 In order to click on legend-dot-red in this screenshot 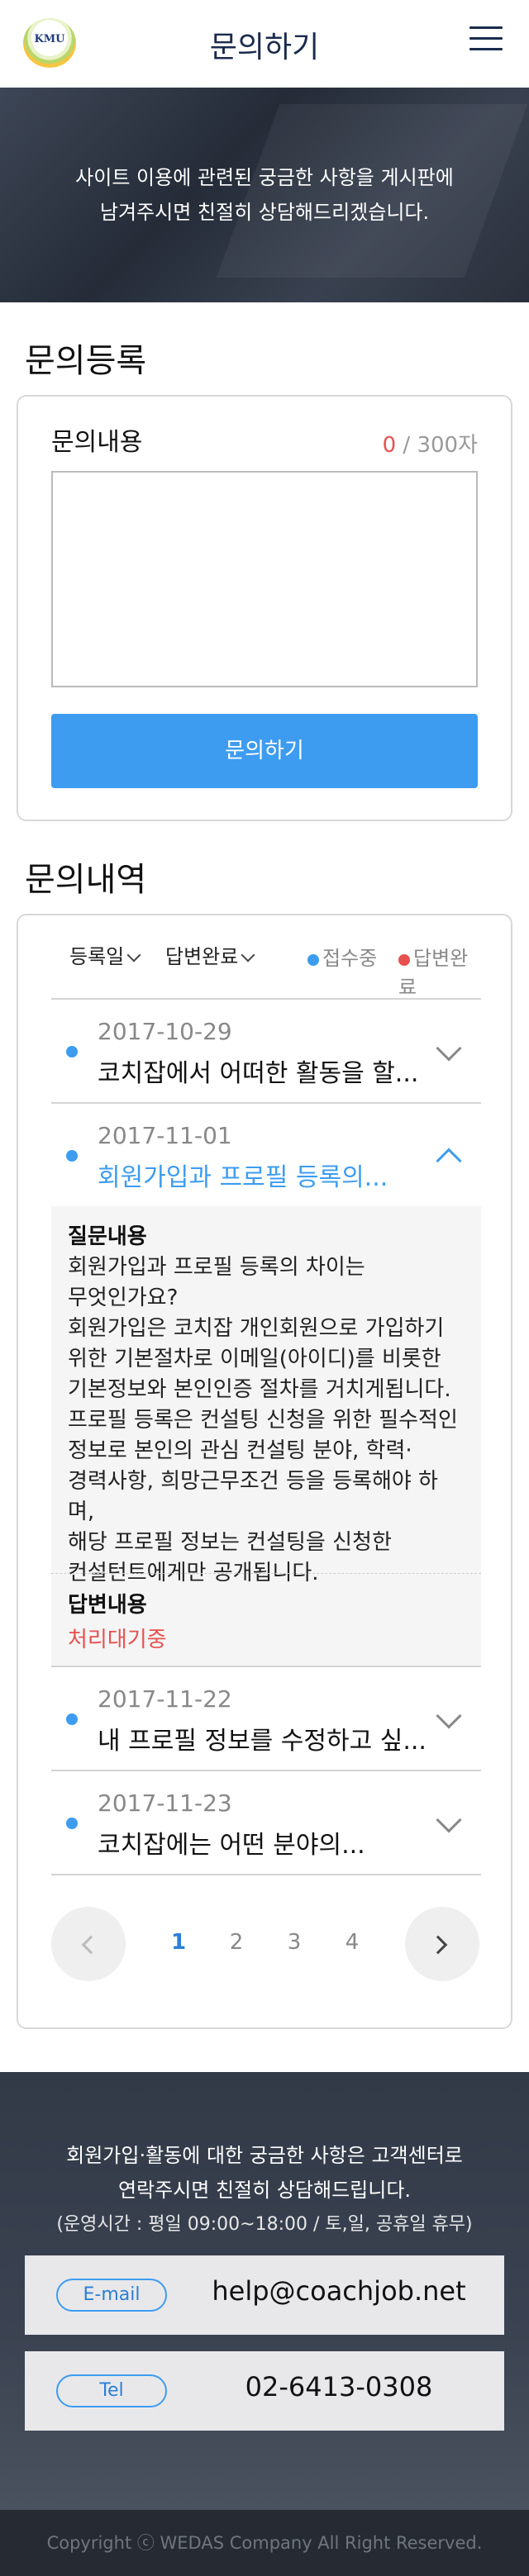, I will do `click(404, 960)`.